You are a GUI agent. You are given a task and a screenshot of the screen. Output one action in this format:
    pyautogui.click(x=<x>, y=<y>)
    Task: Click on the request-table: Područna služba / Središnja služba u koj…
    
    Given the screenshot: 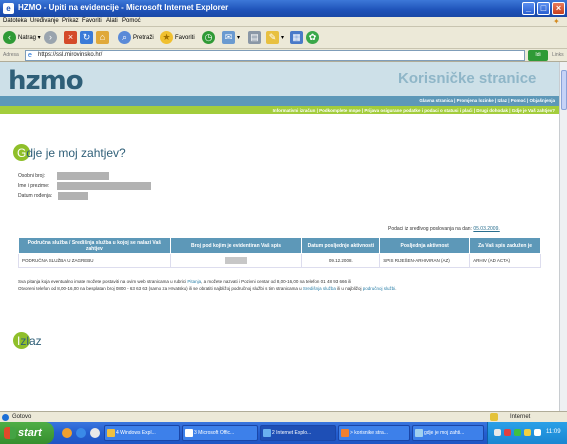 What is the action you would take?
    pyautogui.click(x=279, y=252)
    